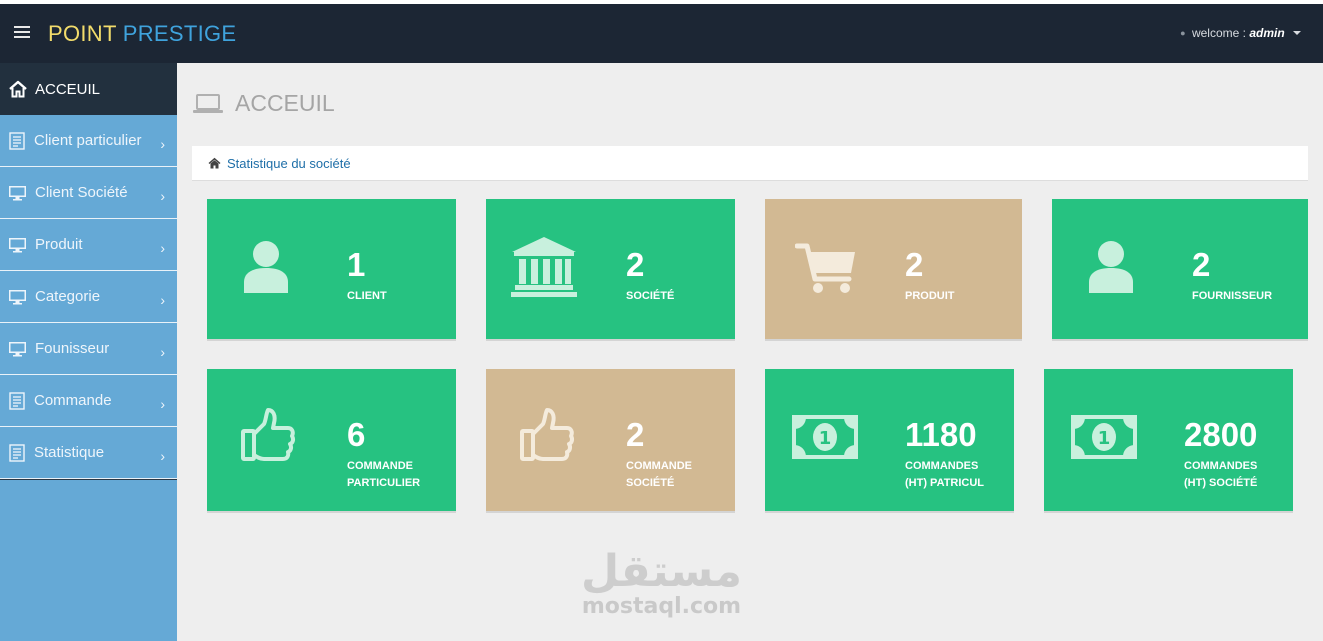 The width and height of the screenshot is (1323, 641). I want to click on stat-value: 2800, so click(1221, 434).